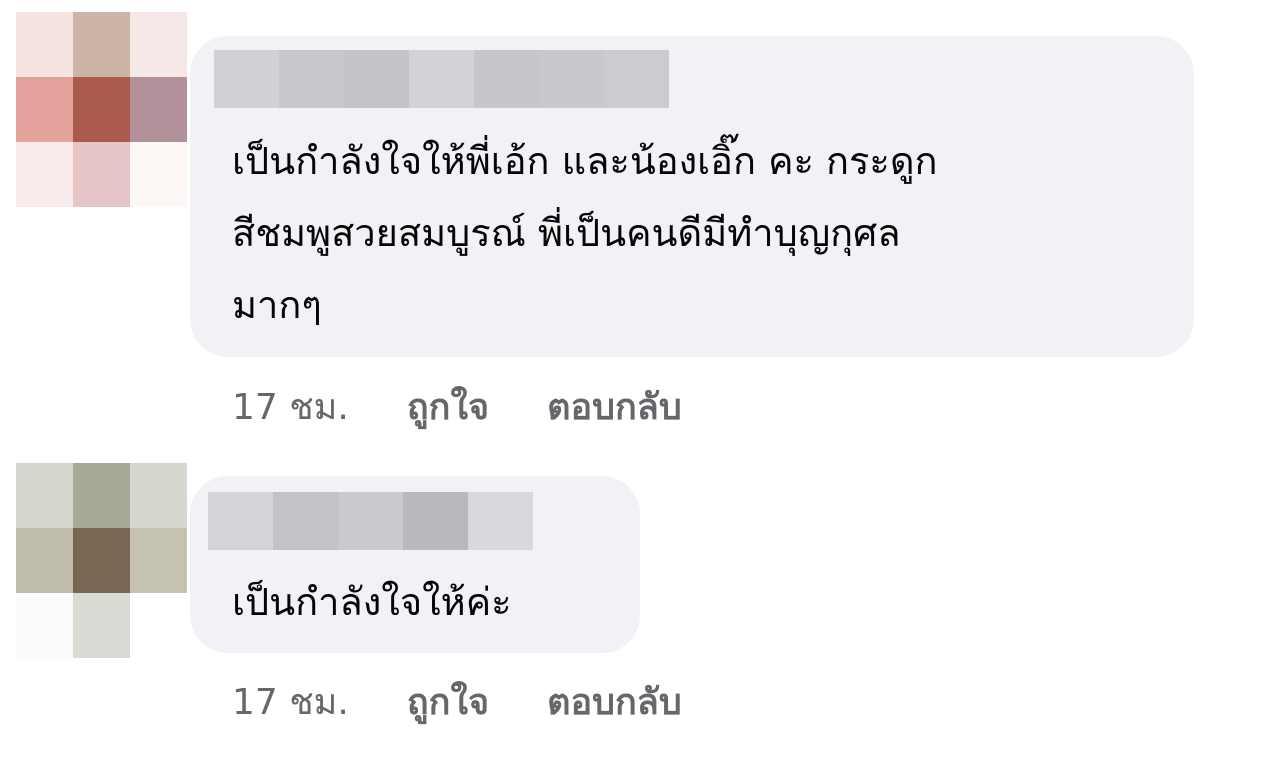  Describe the element at coordinates (372, 602) in the screenshot. I see `comment-text: เป็นกำลังใจให้ค่ะ` at that location.